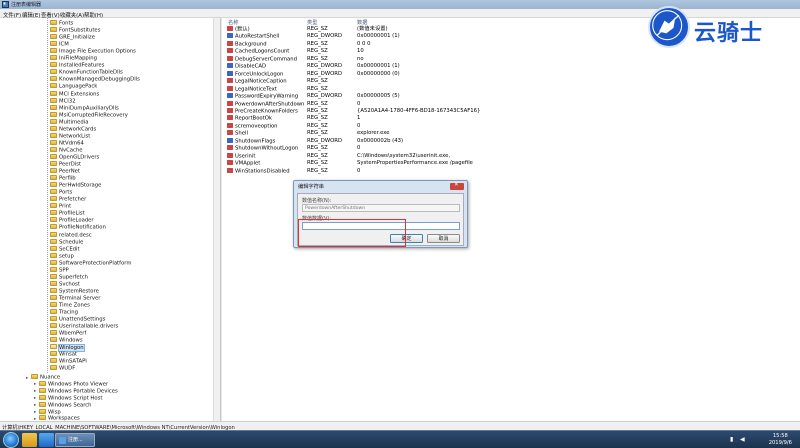  What do you see at coordinates (780, 439) in the screenshot?
I see `clock: 15:58 2019/9/6` at bounding box center [780, 439].